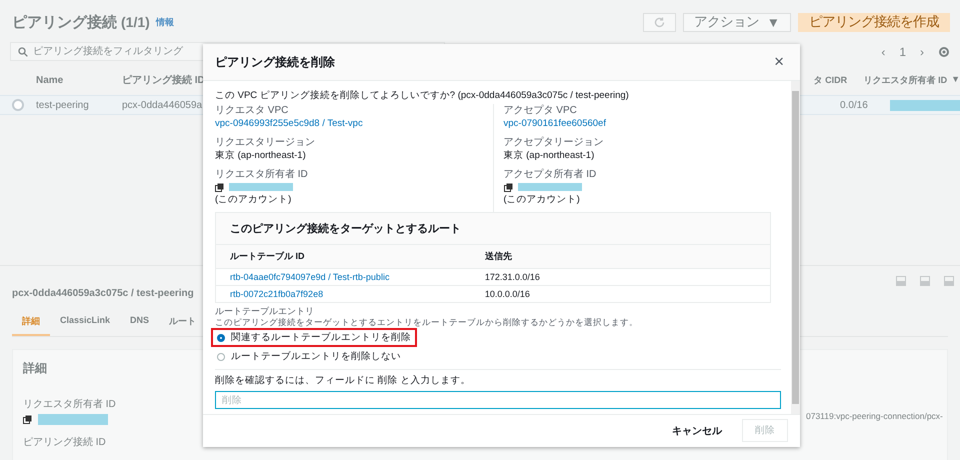 The height and width of the screenshot is (460, 960). What do you see at coordinates (620, 277) in the screenshot?
I see `table-cell: 172.31.0.0/16` at bounding box center [620, 277].